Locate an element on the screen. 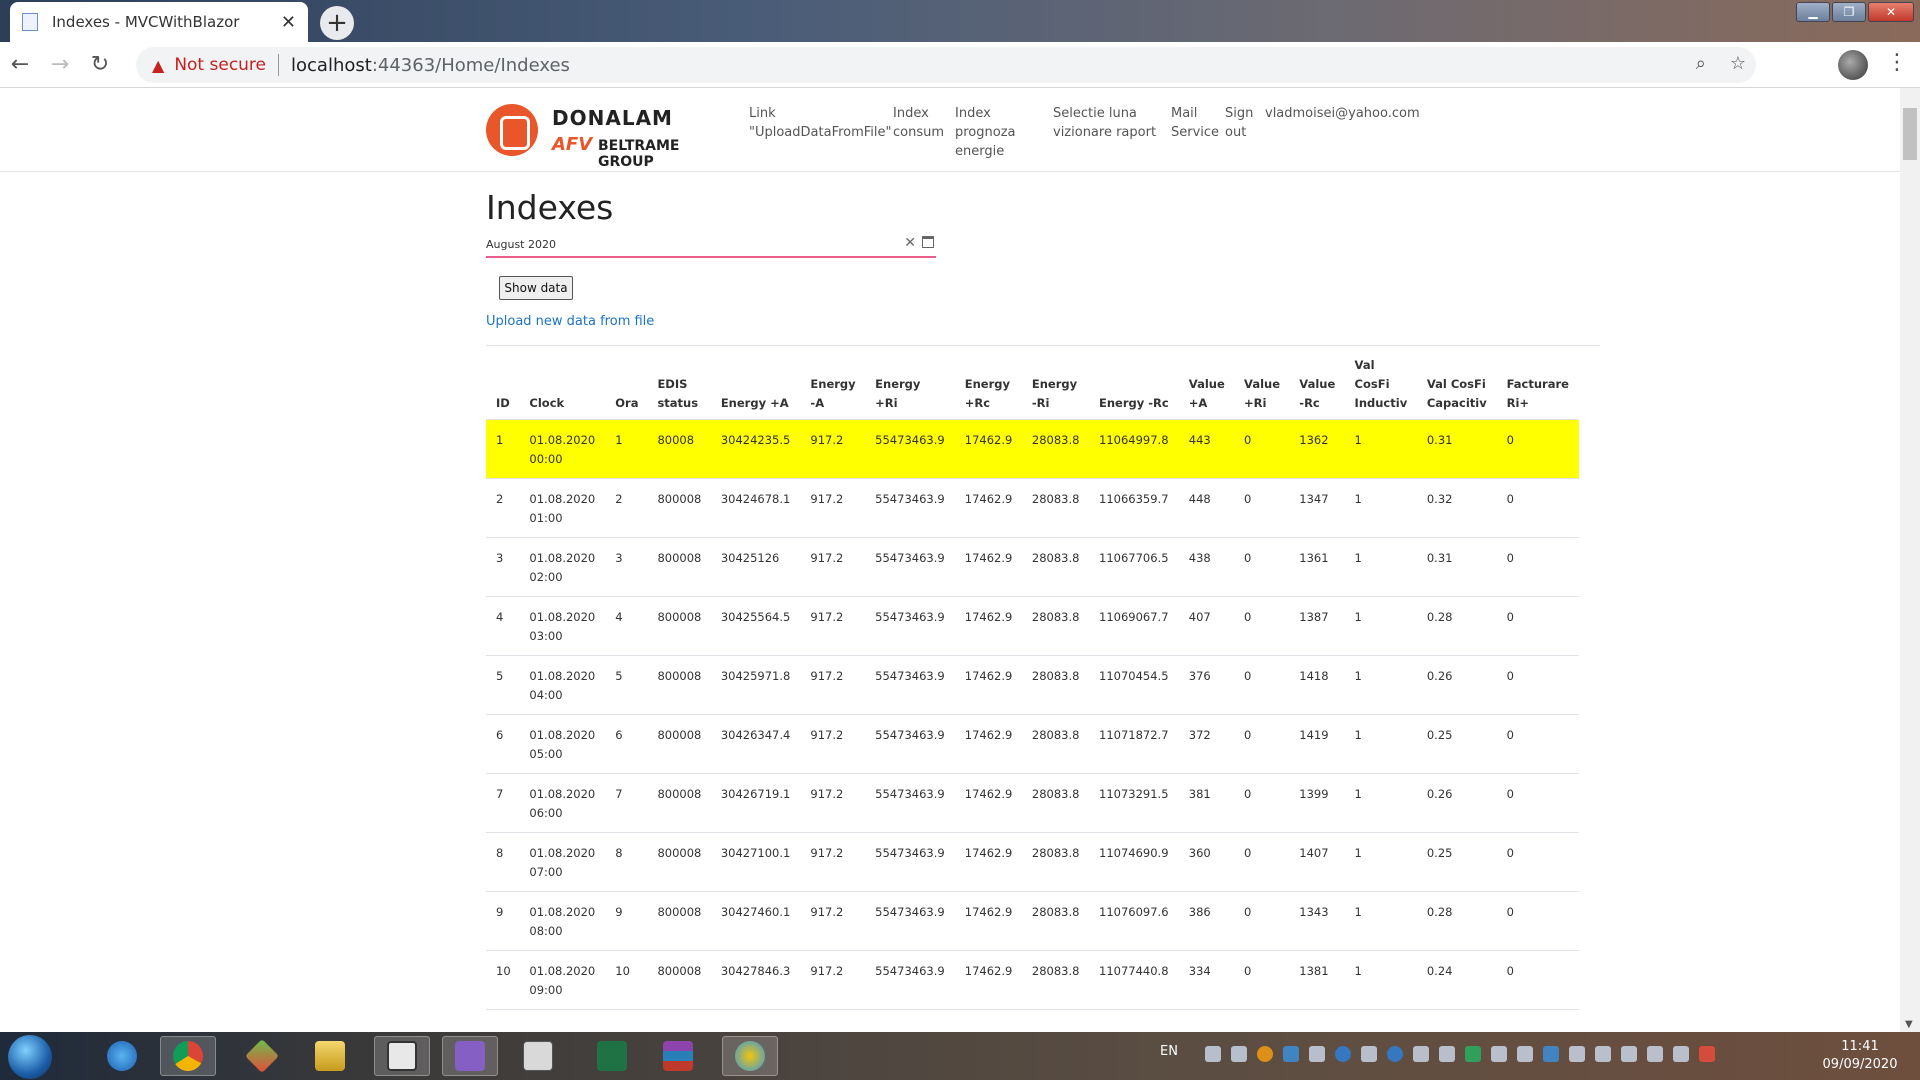  show-data-button: Show data is located at coordinates (536, 288).